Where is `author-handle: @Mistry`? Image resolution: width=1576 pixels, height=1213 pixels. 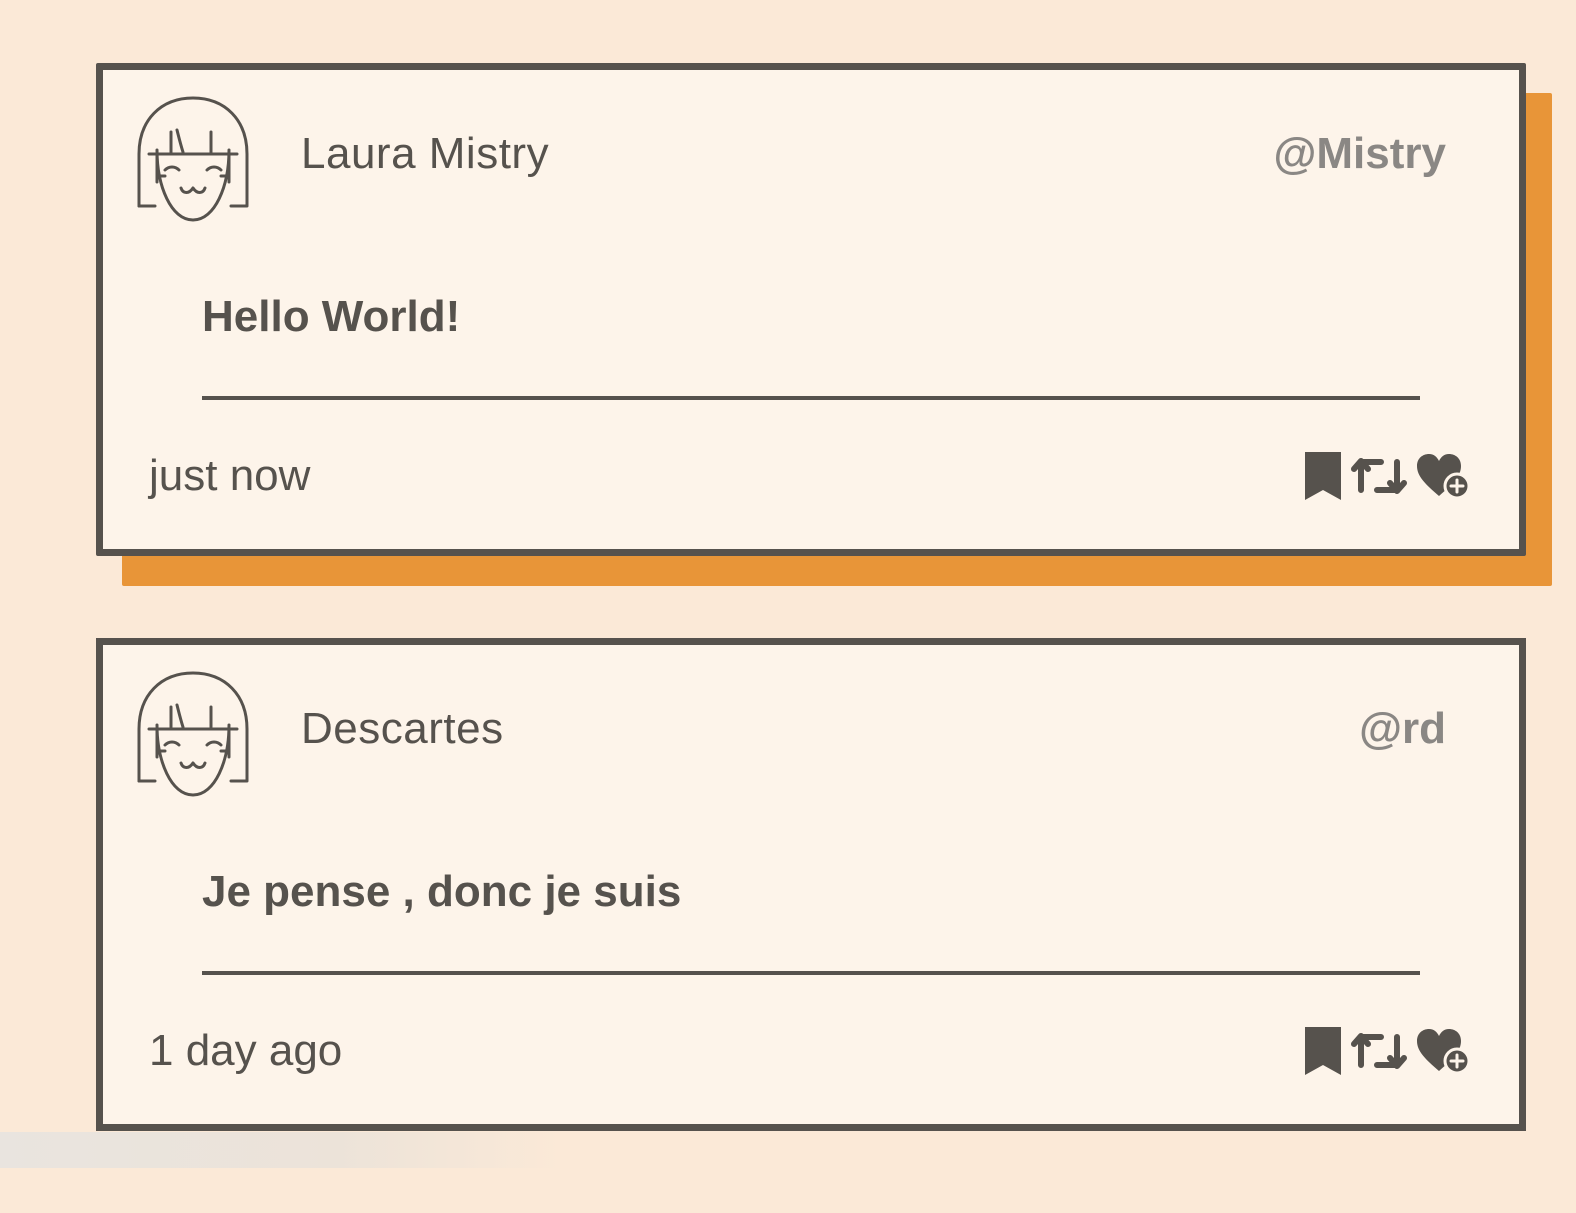
author-handle: @Mistry is located at coordinates (1360, 154).